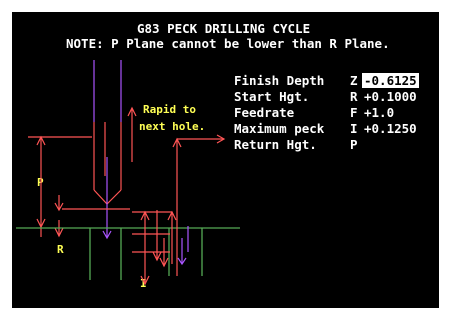 This screenshot has height=320, width=451. Describe the element at coordinates (107, 198) in the screenshot. I see `feed-path` at that location.